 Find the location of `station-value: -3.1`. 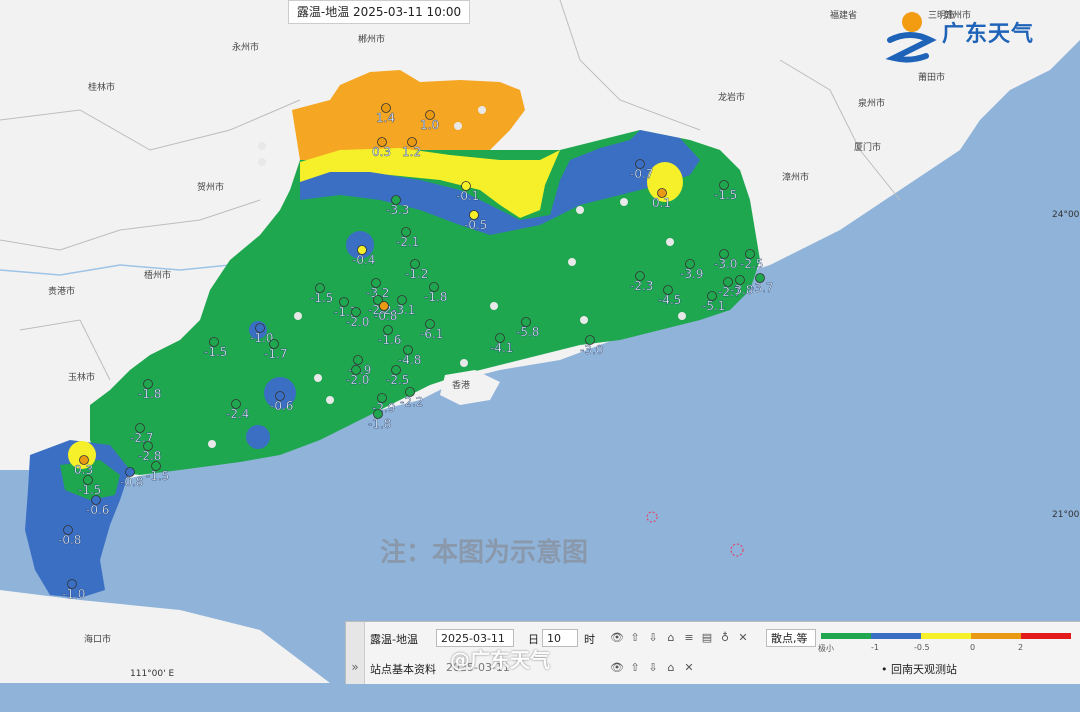

station-value: -3.1 is located at coordinates (403, 310).